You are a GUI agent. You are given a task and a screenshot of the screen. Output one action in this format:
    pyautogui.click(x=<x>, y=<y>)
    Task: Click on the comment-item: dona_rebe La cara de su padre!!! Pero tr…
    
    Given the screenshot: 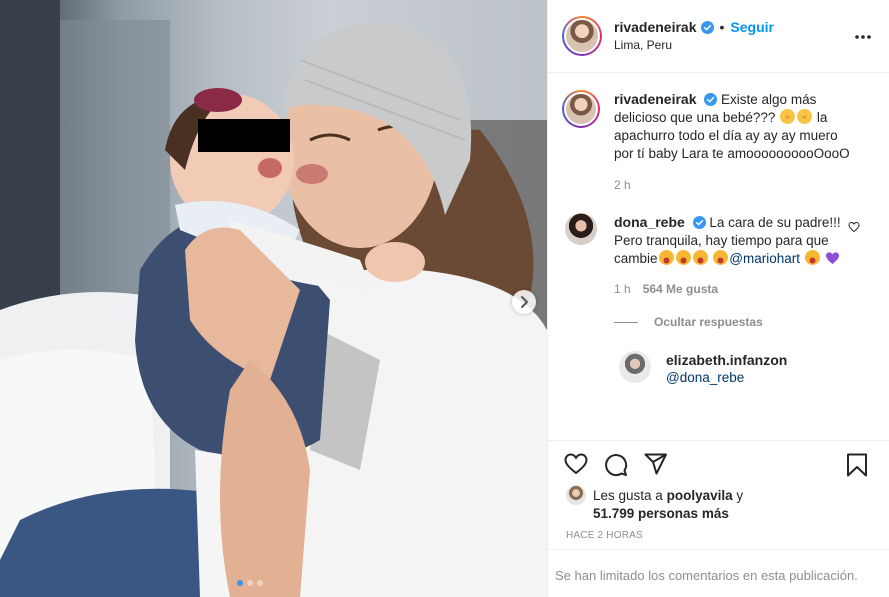 What is the action you would take?
    pyautogui.click(x=717, y=255)
    